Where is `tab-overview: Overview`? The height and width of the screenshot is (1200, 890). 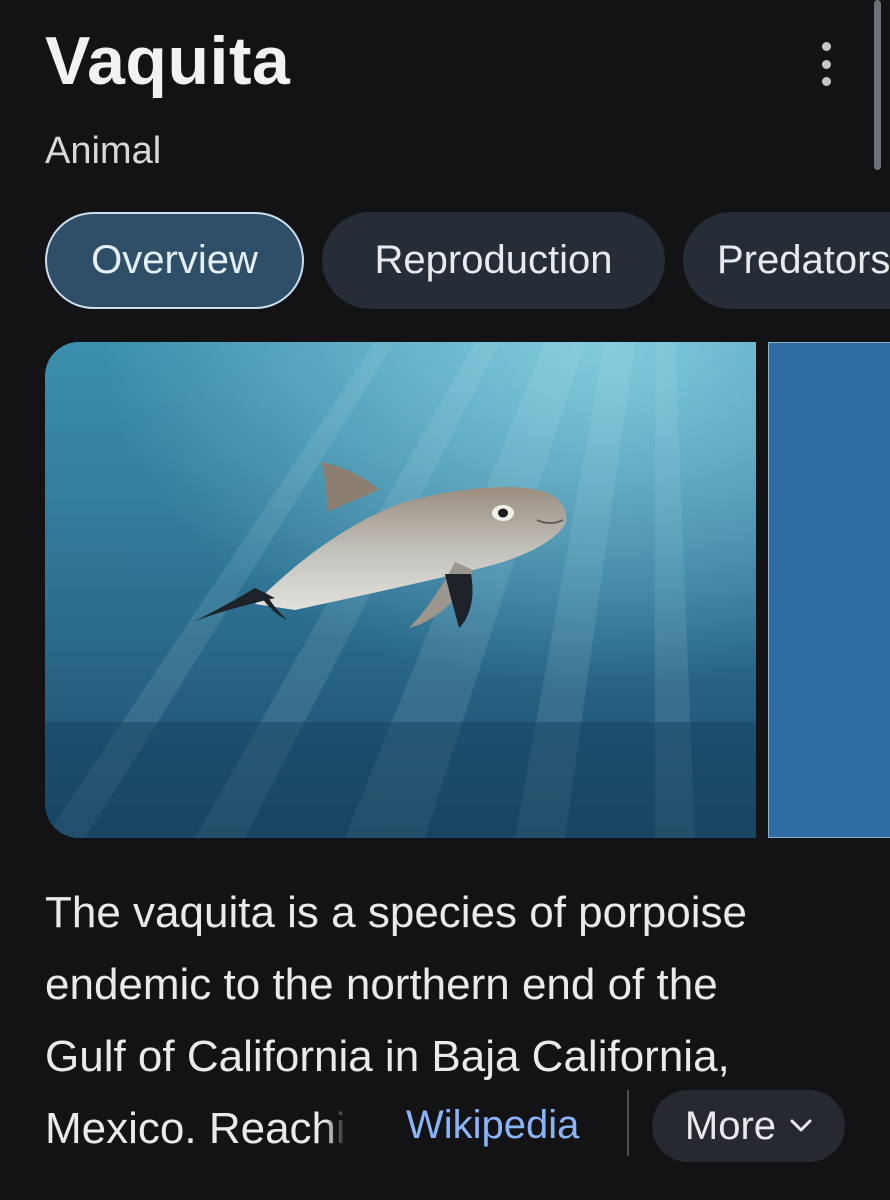
tab-overview: Overview is located at coordinates (174, 260).